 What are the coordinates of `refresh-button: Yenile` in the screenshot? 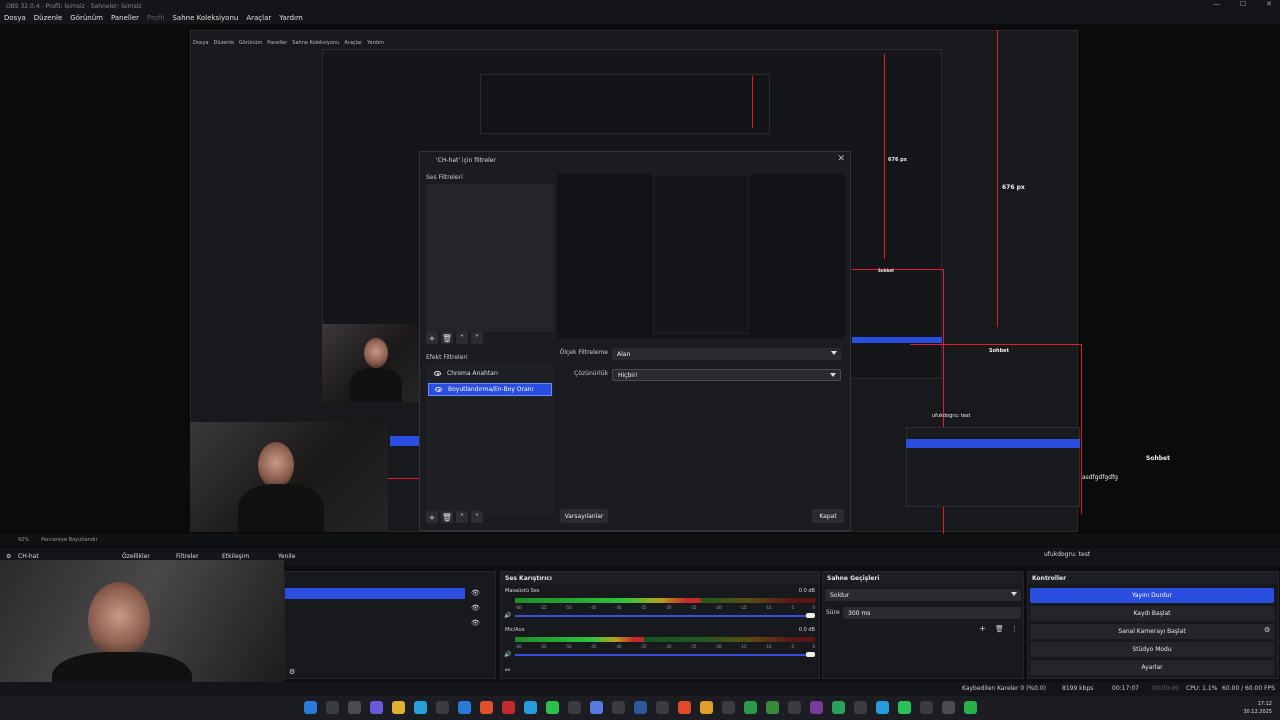 It's located at (286, 556).